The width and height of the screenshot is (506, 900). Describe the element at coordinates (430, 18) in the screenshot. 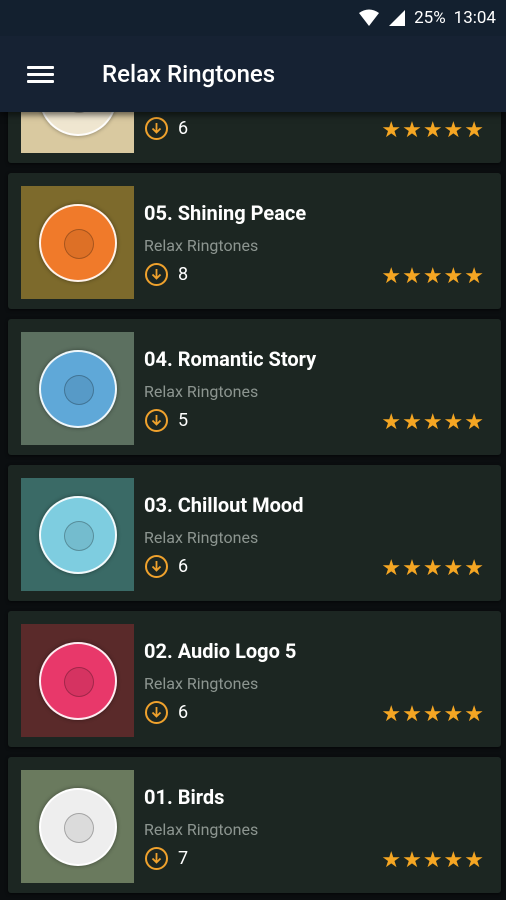

I see `battery-level: 25%` at that location.